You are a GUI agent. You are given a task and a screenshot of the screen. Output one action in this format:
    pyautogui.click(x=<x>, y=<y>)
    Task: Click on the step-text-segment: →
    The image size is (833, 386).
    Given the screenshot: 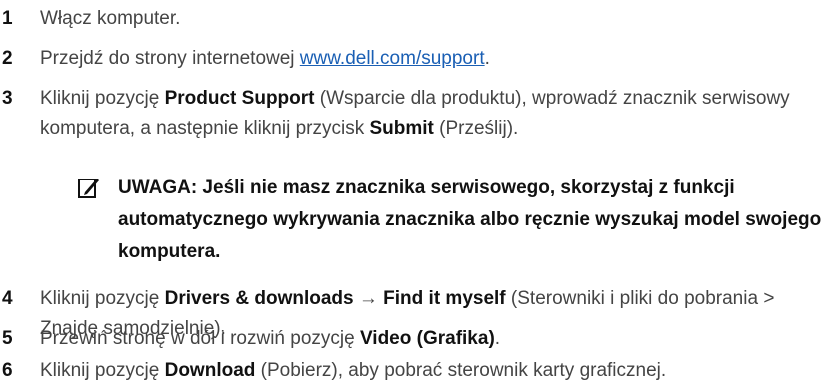 What is the action you would take?
    pyautogui.click(x=368, y=298)
    